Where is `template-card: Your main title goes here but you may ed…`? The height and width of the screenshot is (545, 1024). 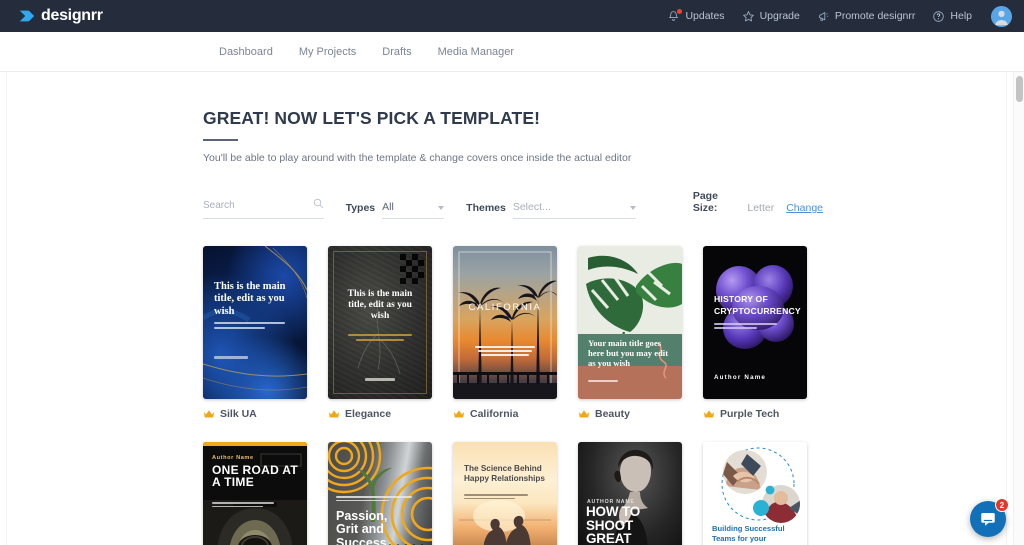
template-card: Your main title goes here but you may ed… is located at coordinates (640, 344).